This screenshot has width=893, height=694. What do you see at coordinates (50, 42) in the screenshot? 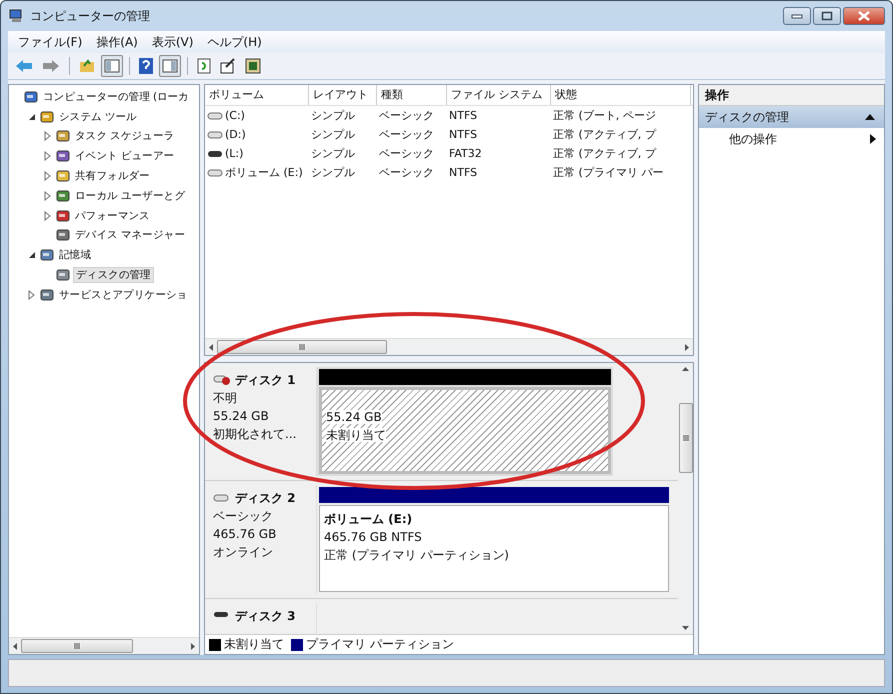
I see `menu-item: ファイル(F)` at bounding box center [50, 42].